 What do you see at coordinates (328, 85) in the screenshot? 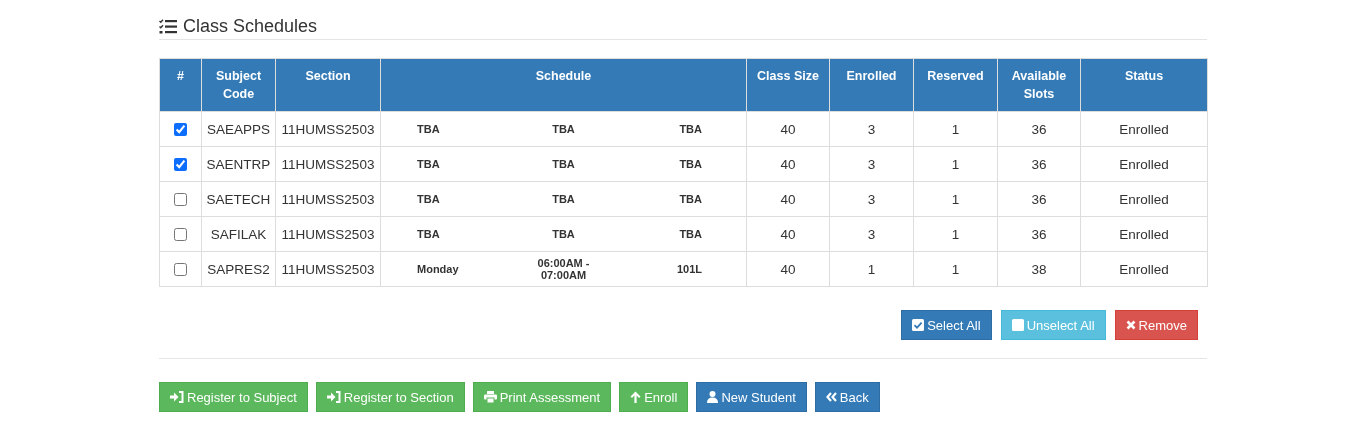
I see `column-header: Section` at bounding box center [328, 85].